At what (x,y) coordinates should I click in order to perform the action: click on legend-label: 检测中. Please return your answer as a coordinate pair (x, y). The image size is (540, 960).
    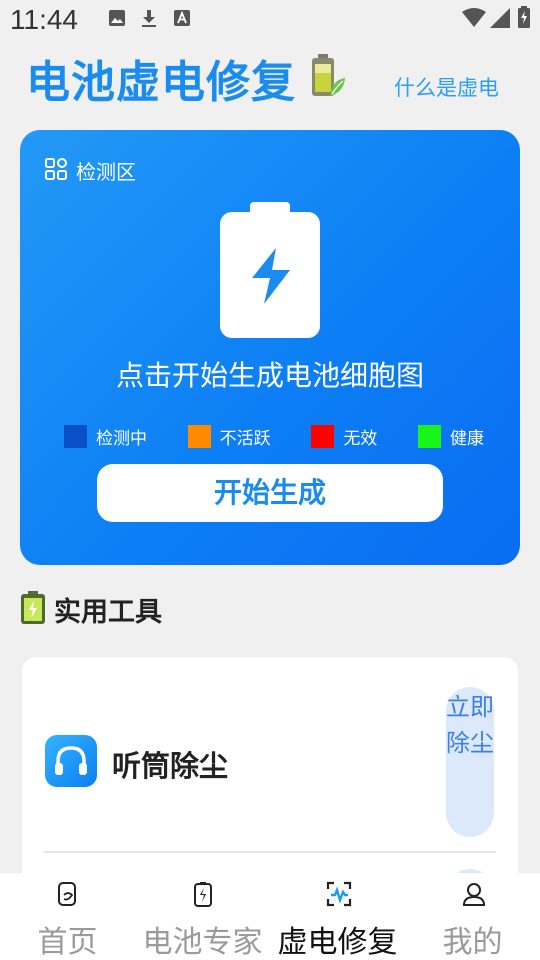
    Looking at the image, I should click on (121, 439).